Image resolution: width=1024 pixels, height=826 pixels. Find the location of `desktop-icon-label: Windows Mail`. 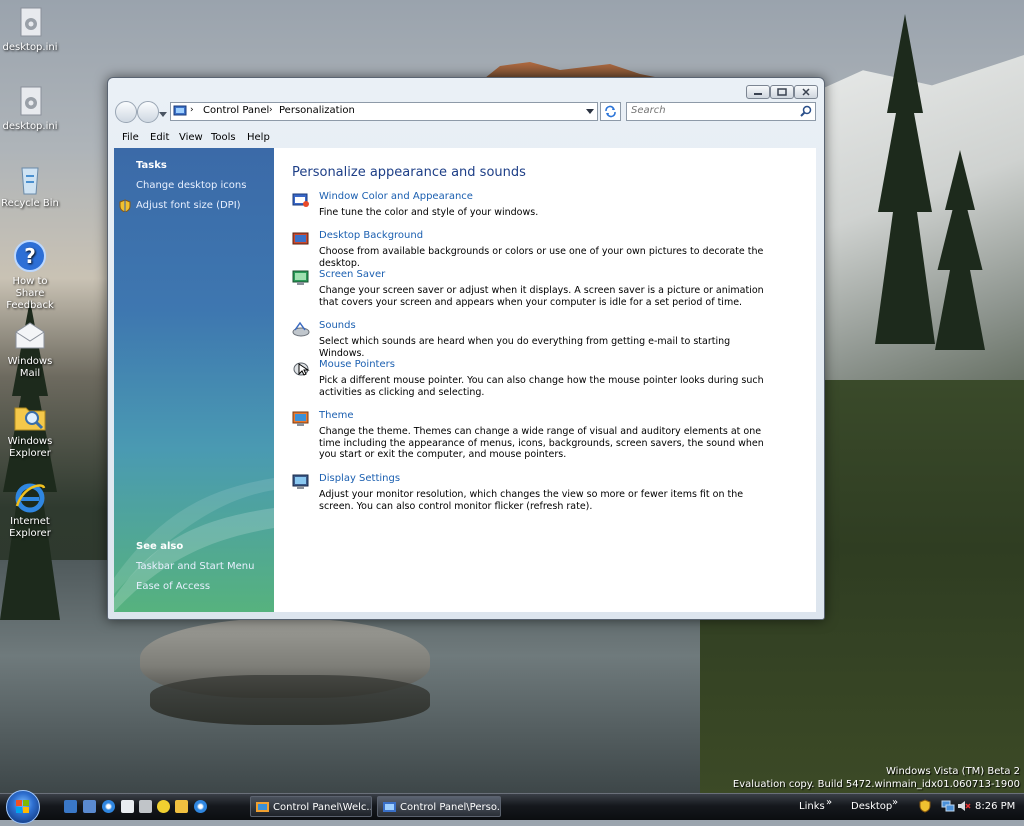

desktop-icon-label: Windows Mail is located at coordinates (30, 367).